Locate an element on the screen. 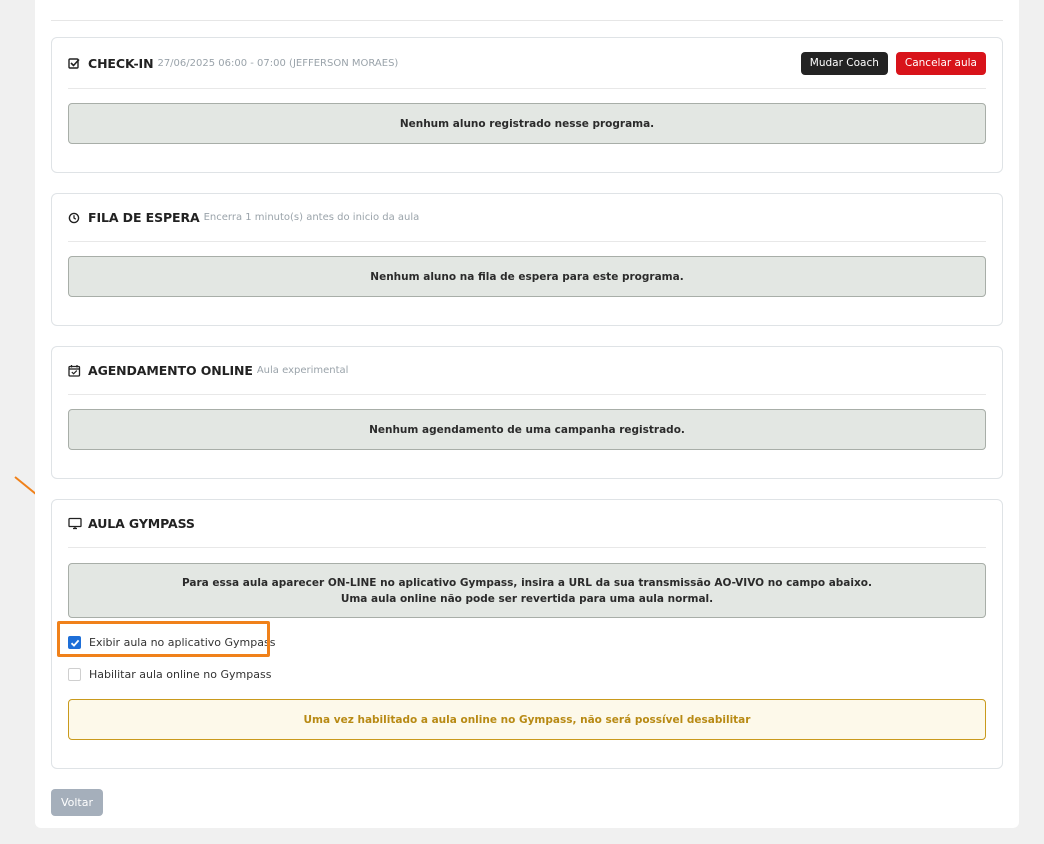  checkbox-check-icon is located at coordinates (76, 63).